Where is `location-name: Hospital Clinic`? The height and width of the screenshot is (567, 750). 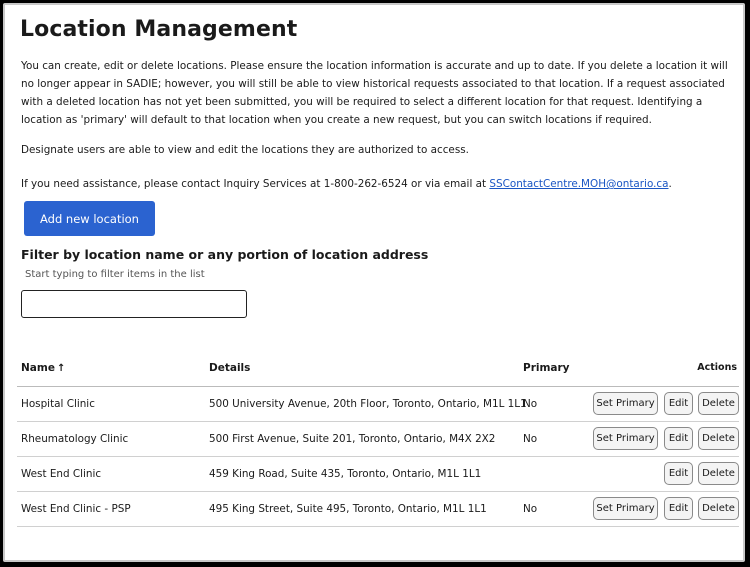 location-name: Hospital Clinic is located at coordinates (58, 404).